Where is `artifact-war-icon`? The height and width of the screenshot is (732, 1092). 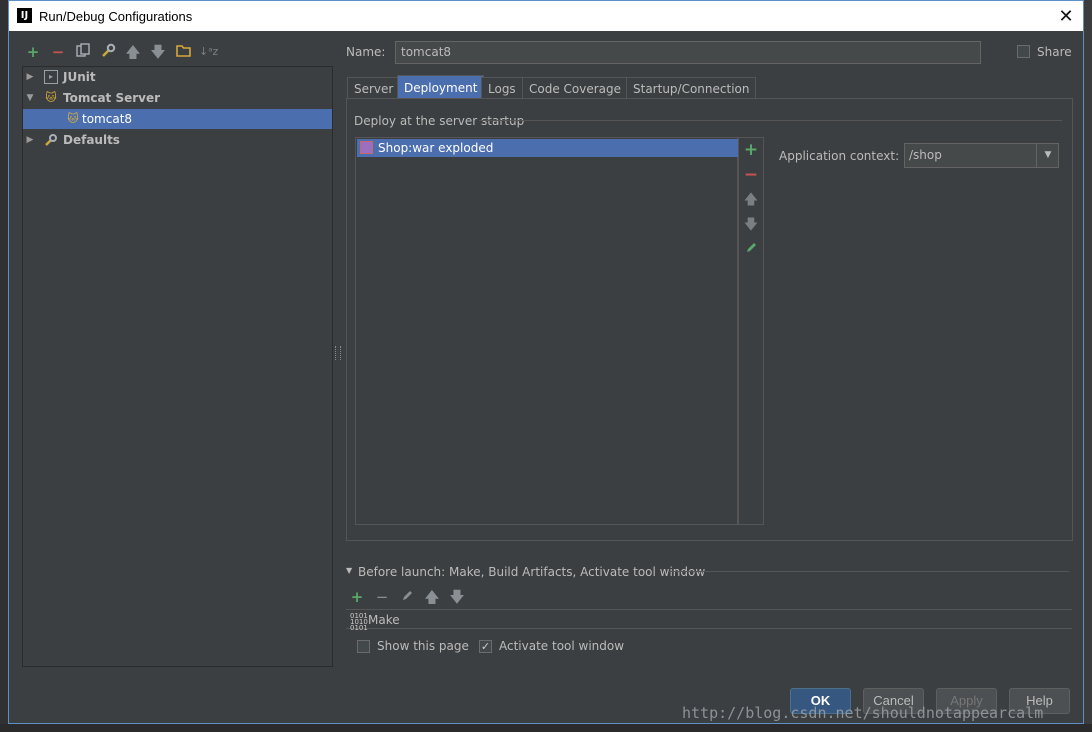
artifact-war-icon is located at coordinates (366, 147).